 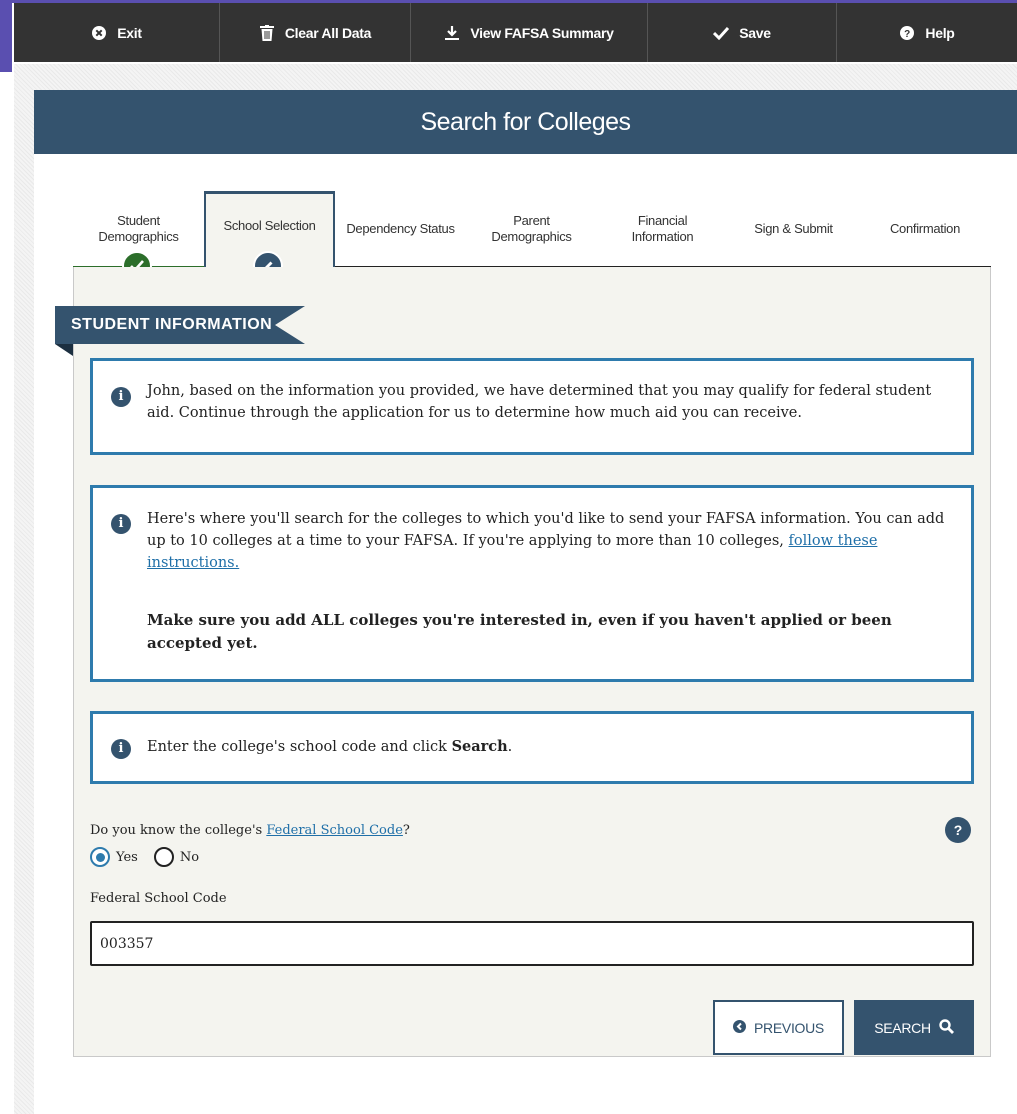 What do you see at coordinates (100, 857) in the screenshot?
I see `radio-selected-indicator` at bounding box center [100, 857].